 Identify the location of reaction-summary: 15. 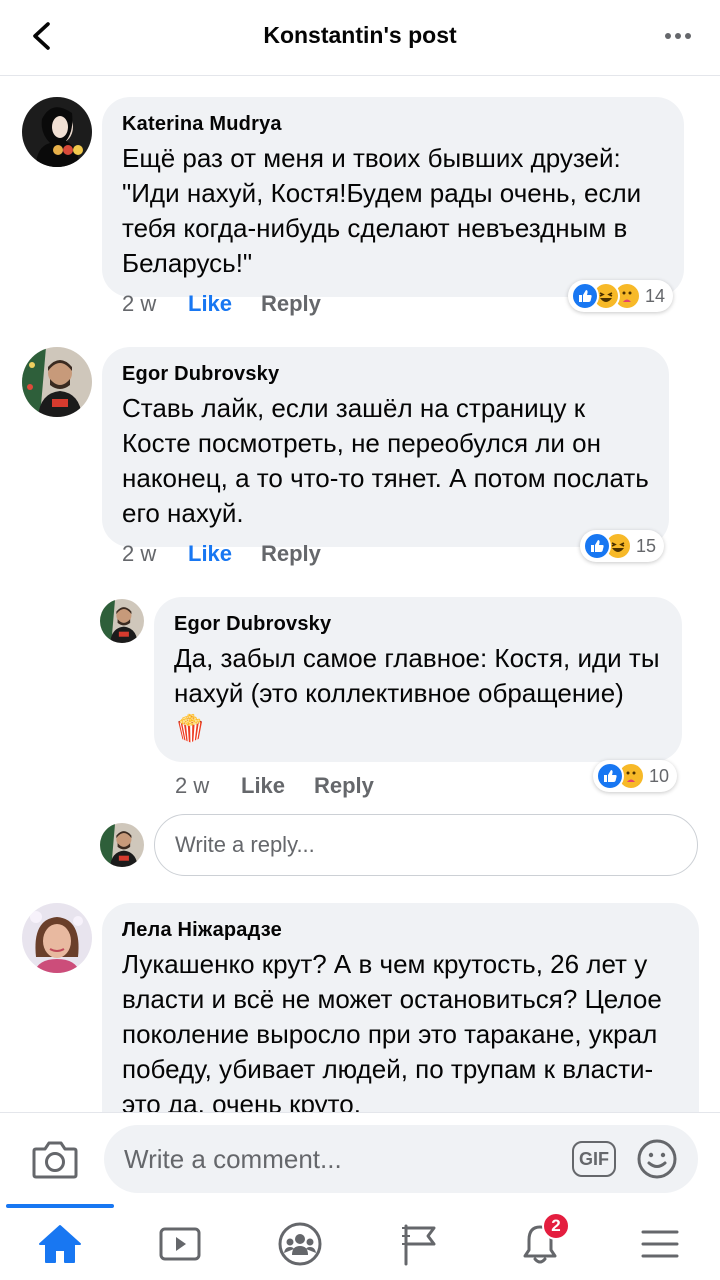
(622, 546).